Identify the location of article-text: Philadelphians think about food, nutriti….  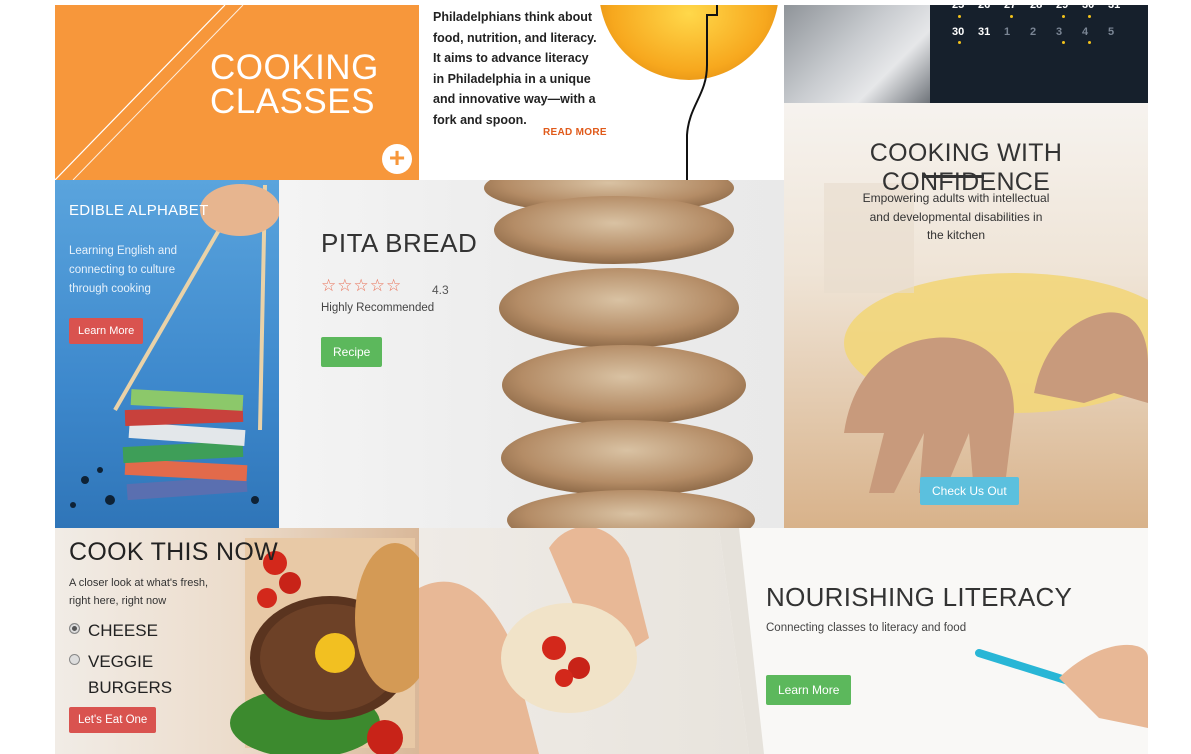
(515, 68).